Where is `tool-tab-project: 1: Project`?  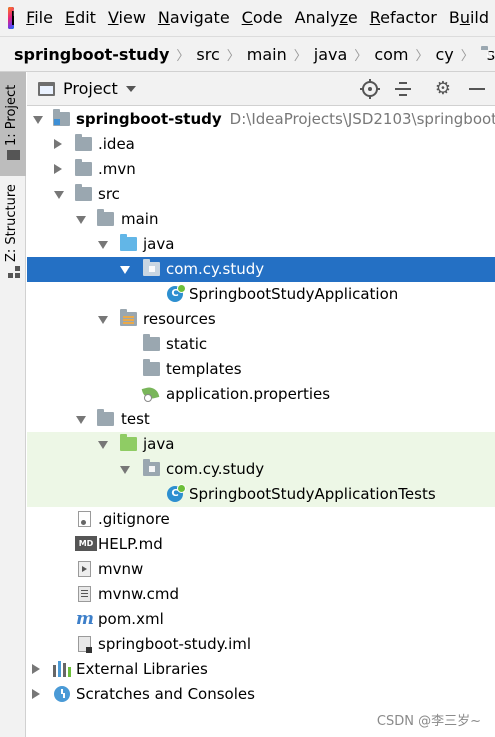 tool-tab-project: 1: Project is located at coordinates (13, 124).